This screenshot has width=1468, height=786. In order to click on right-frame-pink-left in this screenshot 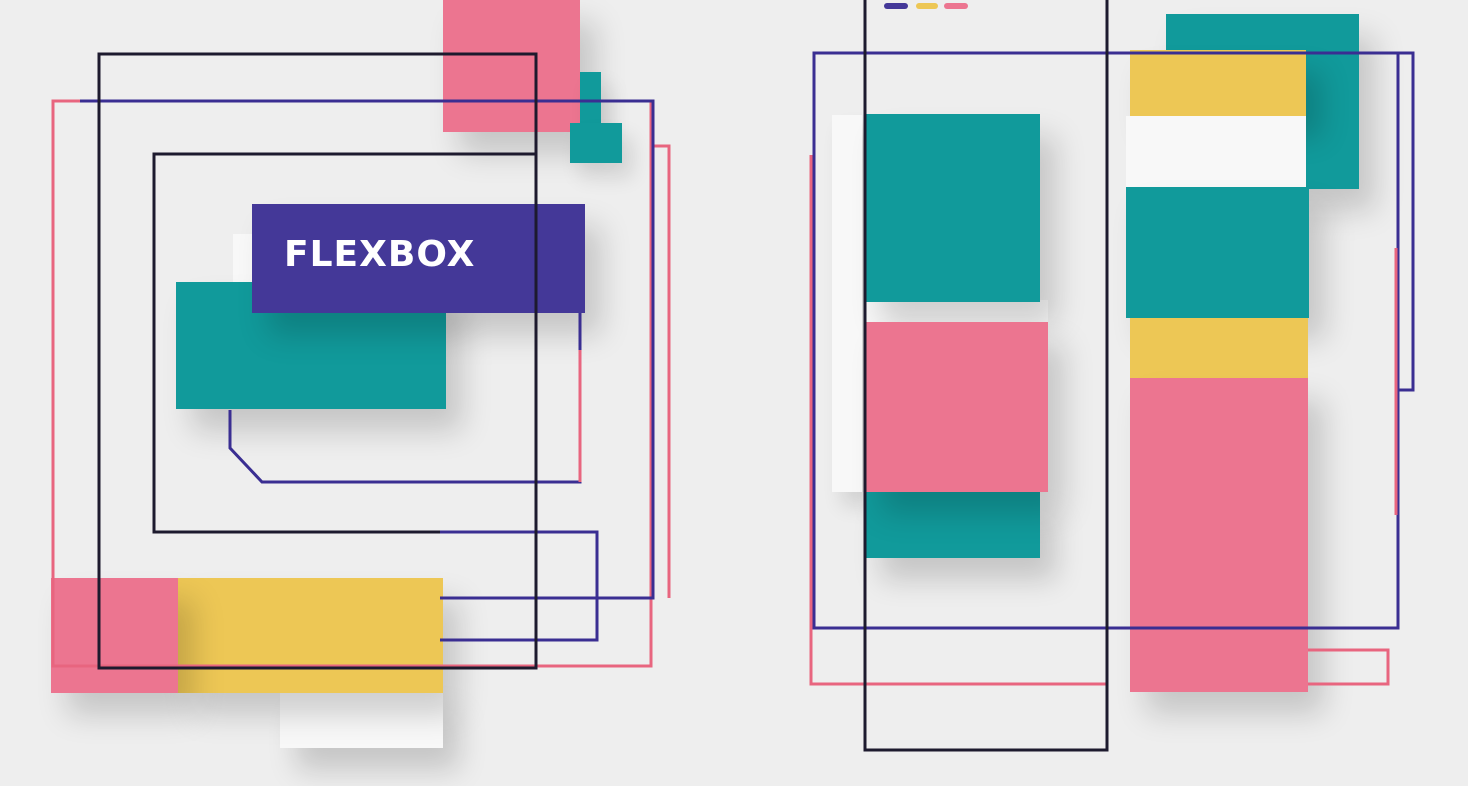, I will do `click(958, 420)`.